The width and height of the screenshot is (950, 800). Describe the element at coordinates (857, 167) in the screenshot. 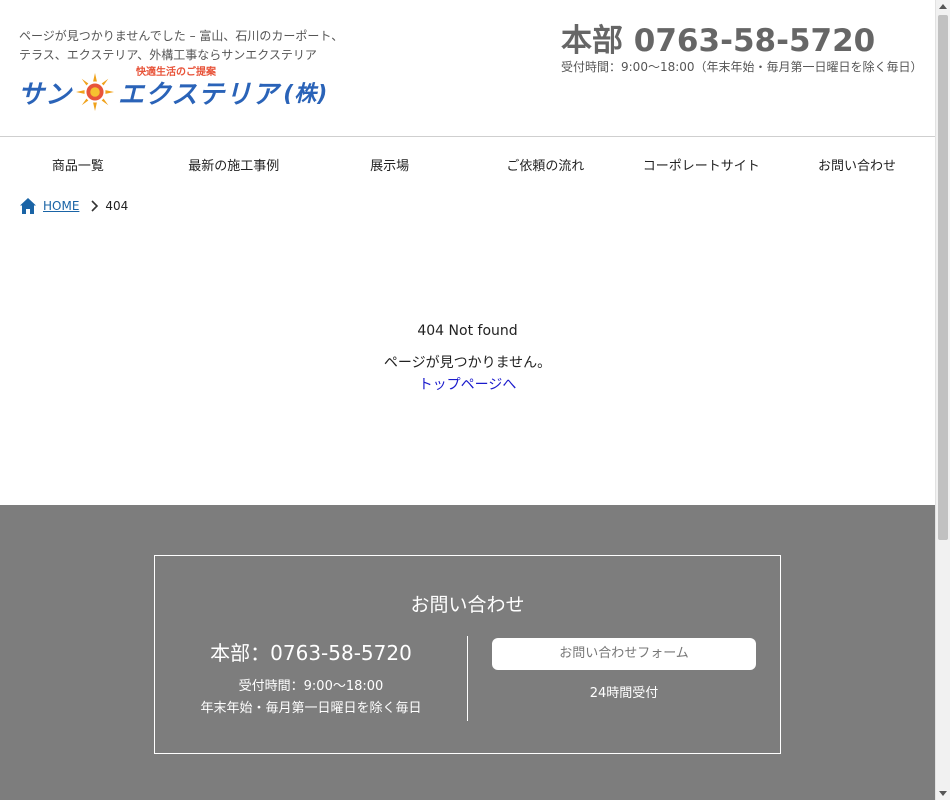

I see `nav-item-contact: お問い合わせ` at that location.